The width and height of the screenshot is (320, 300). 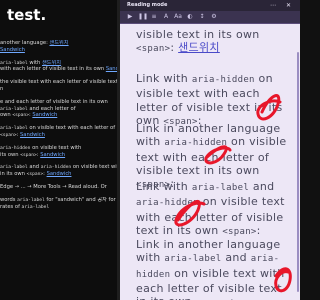 I want to click on play-icon: ▶, so click(x=130, y=16).